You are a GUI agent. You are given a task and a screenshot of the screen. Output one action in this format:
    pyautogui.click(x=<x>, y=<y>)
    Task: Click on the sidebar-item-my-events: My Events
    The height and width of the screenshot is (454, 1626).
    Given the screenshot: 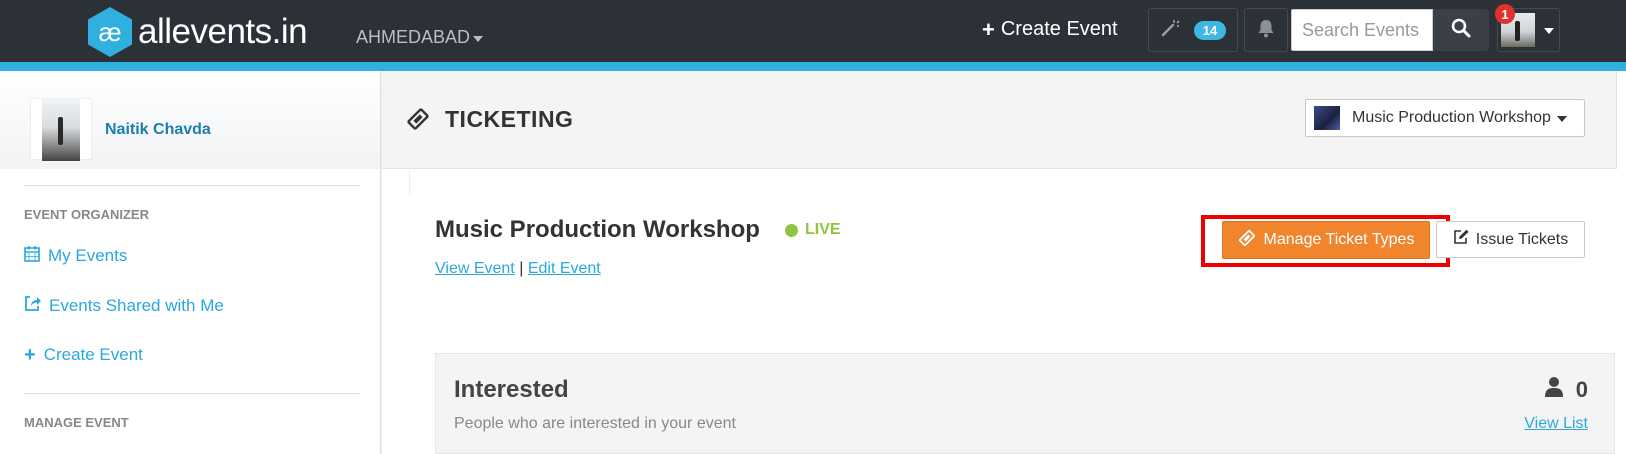 What is the action you would take?
    pyautogui.click(x=75, y=256)
    